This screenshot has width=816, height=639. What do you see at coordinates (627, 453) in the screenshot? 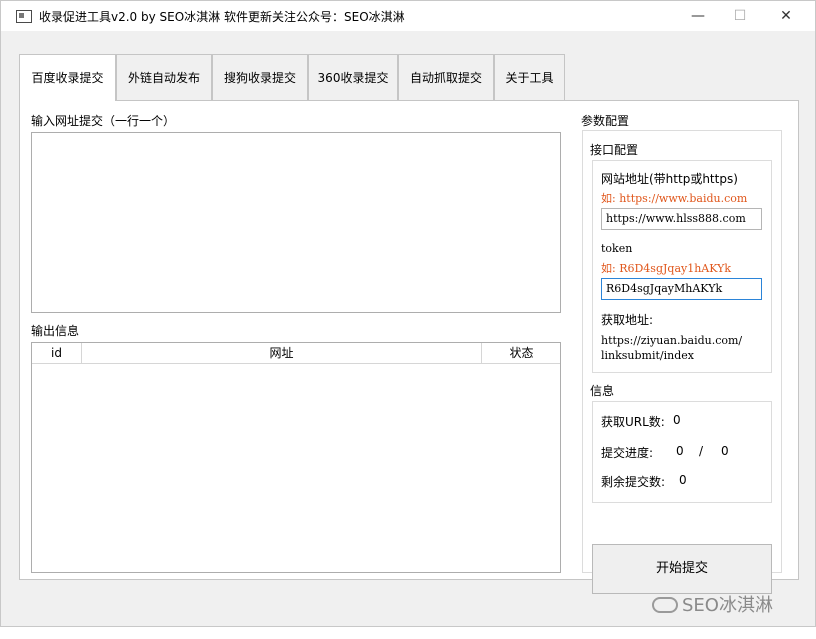
I see `progress-label: 提交进度:` at bounding box center [627, 453].